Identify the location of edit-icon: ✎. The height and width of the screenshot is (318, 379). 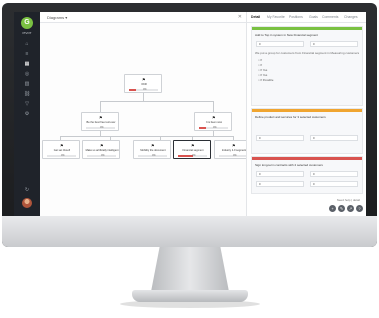
(341, 208).